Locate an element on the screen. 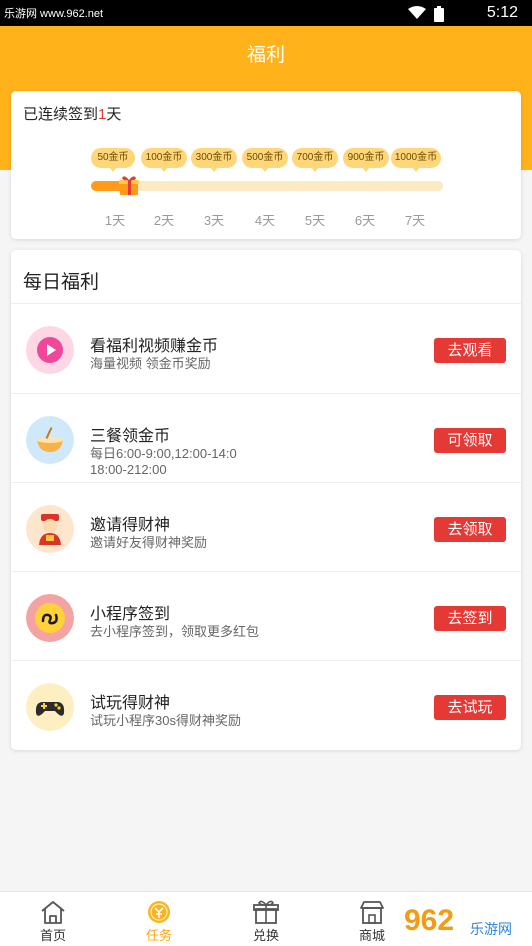 The width and height of the screenshot is (532, 946). watch-video-button: 去观看 is located at coordinates (470, 350).